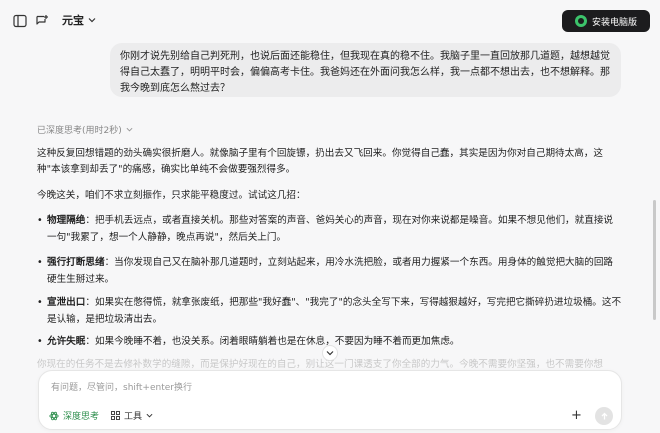 This screenshot has width=660, height=433. Describe the element at coordinates (66, 220) in the screenshot. I see `list-item-title: 物理隔绝` at that location.